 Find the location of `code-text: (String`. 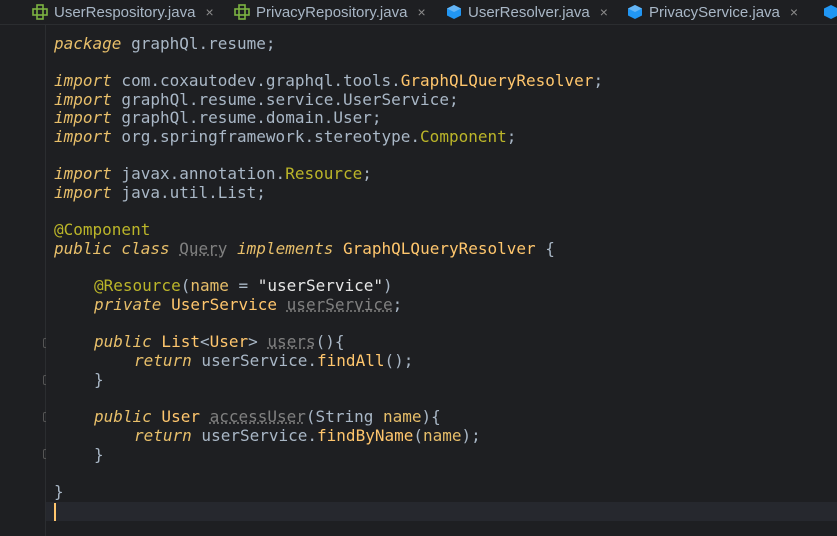

code-text: (String is located at coordinates (344, 416).